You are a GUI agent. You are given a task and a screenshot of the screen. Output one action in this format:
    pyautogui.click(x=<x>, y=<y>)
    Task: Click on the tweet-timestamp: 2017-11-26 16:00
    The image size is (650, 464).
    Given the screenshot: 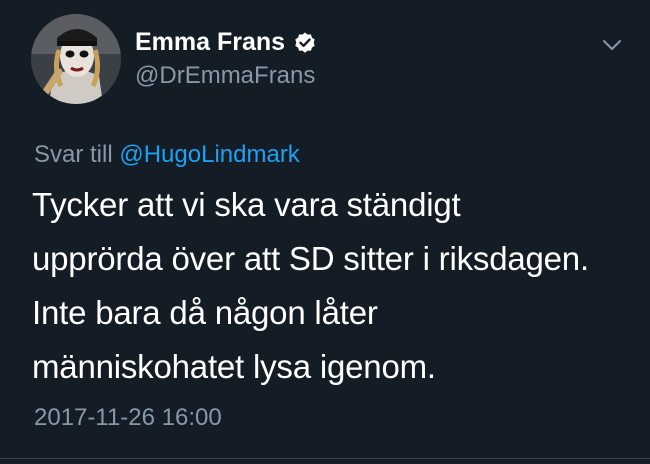 What is the action you would take?
    pyautogui.click(x=128, y=418)
    